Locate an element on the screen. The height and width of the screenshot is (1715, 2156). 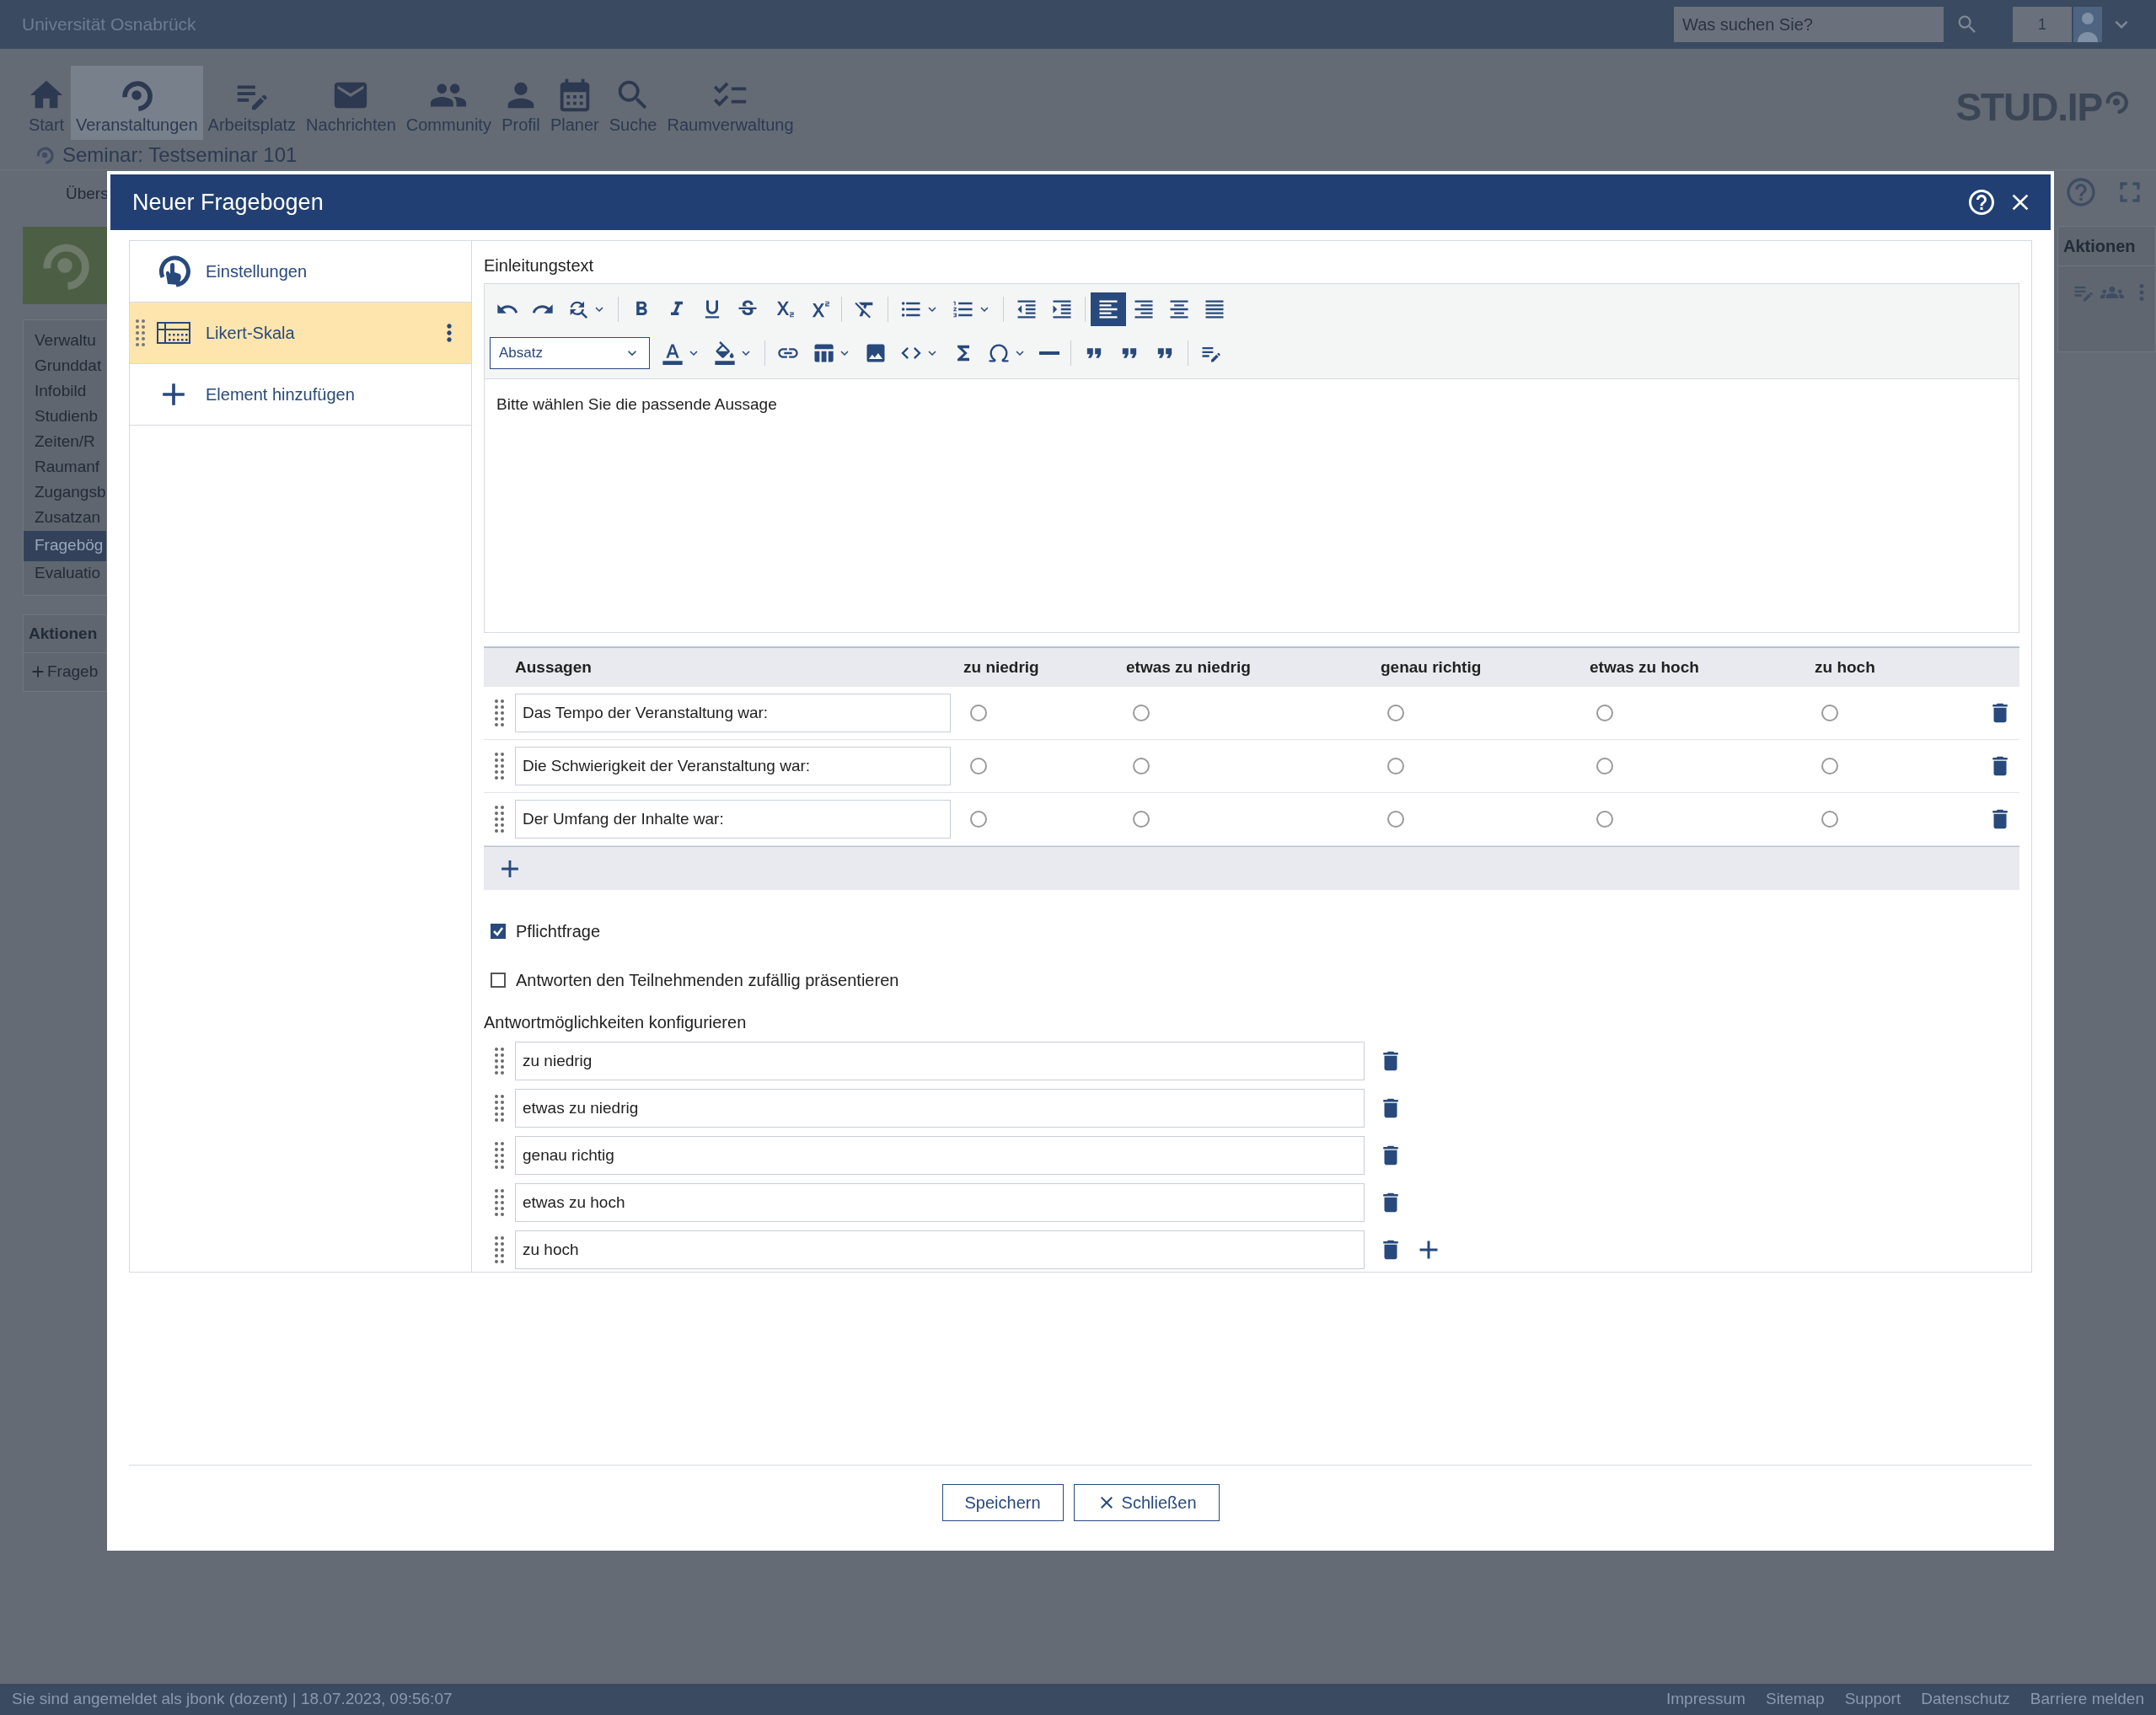
nav-item: Start is located at coordinates (46, 103).